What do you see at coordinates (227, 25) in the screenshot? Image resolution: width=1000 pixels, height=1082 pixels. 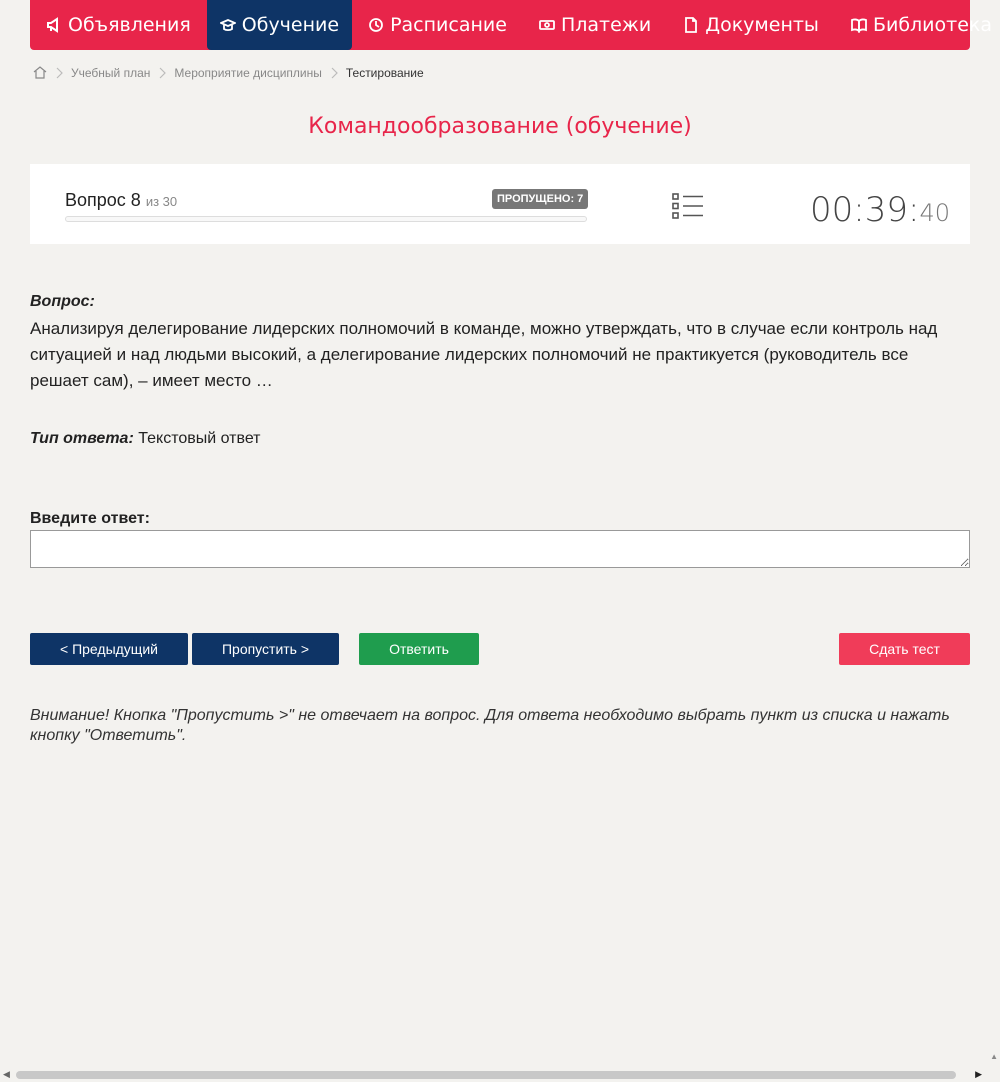 I see `graduation-cap-icon` at bounding box center [227, 25].